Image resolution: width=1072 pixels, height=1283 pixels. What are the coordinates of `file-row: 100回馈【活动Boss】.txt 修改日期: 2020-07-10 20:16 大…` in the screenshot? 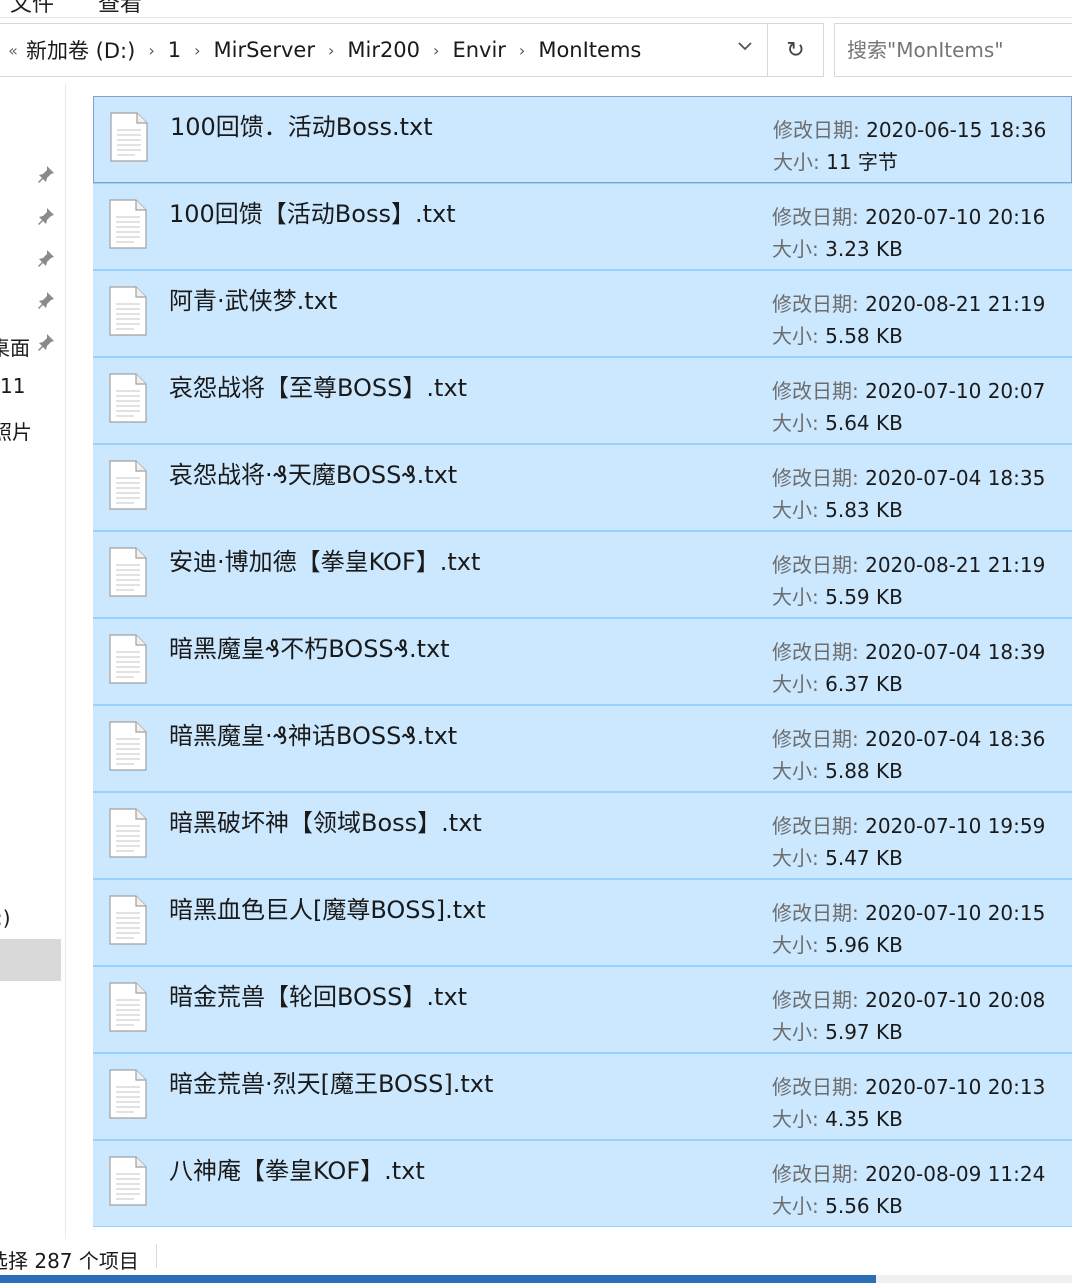 It's located at (582, 226).